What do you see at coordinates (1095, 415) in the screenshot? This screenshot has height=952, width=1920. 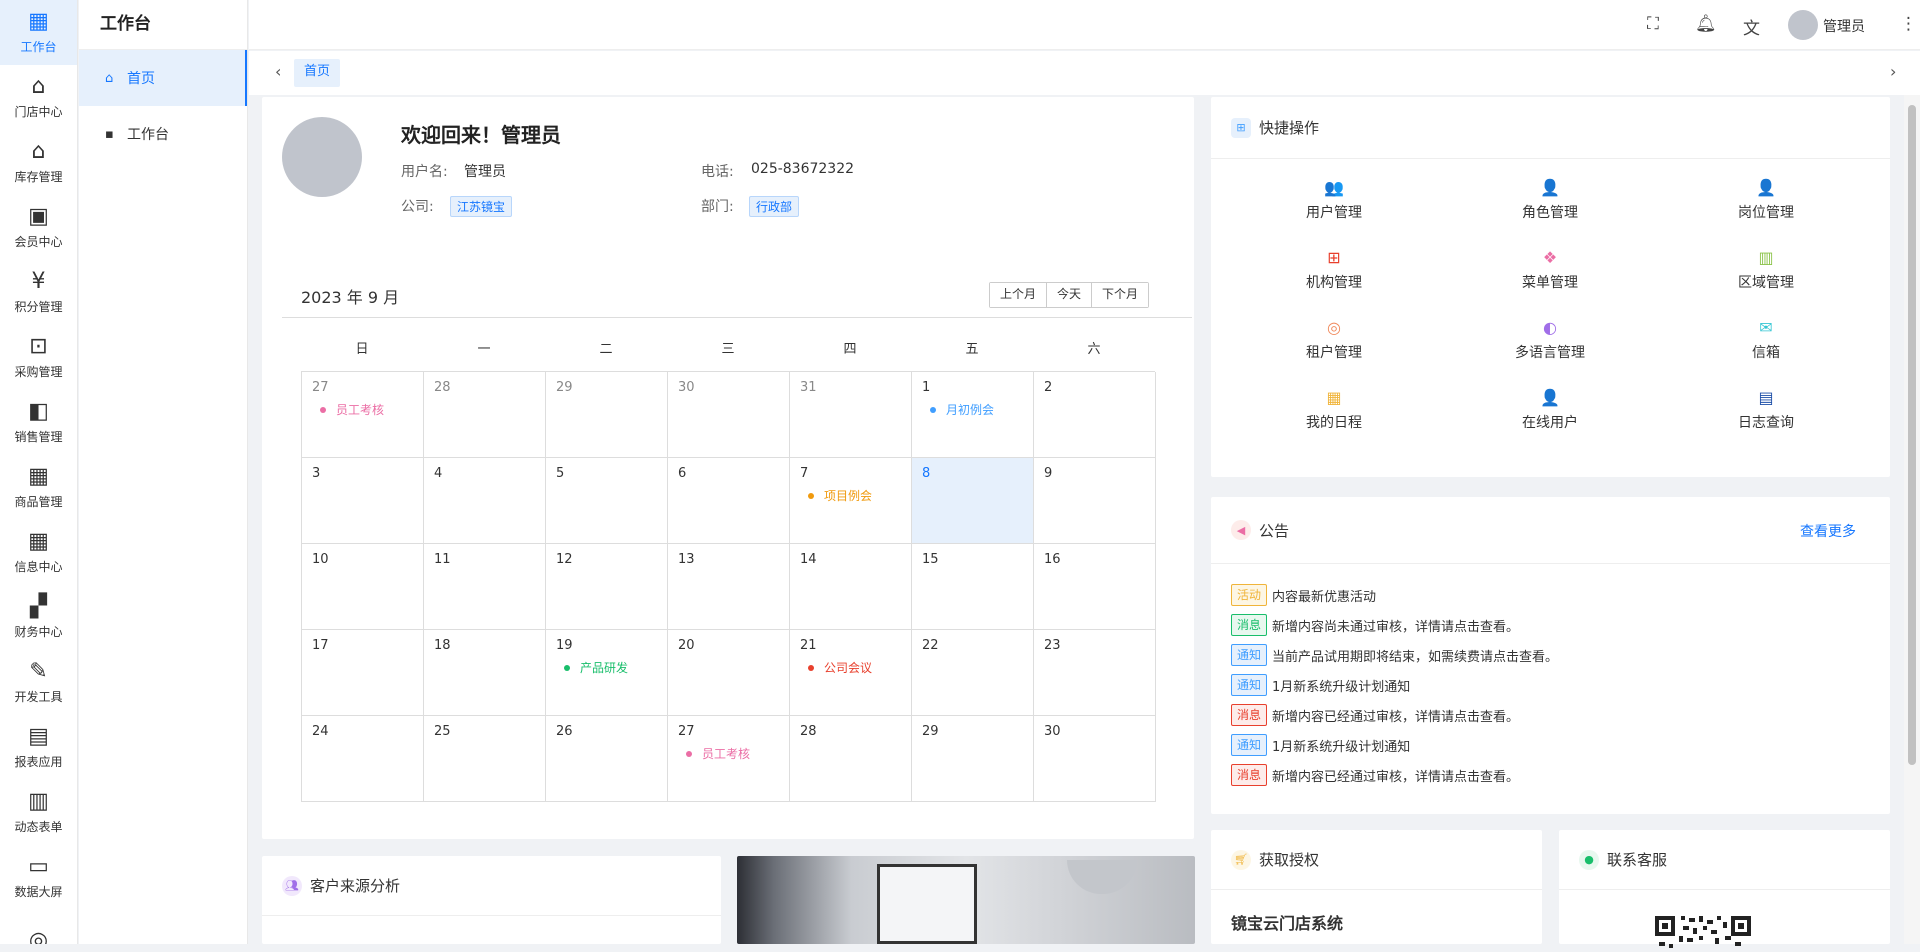 I see `calendar-day-cell: 2` at bounding box center [1095, 415].